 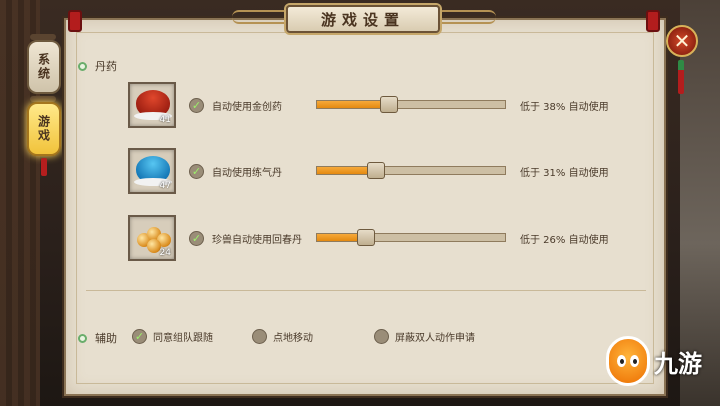 What do you see at coordinates (152, 238) in the screenshot?
I see `golden-pills-icon: 24` at bounding box center [152, 238].